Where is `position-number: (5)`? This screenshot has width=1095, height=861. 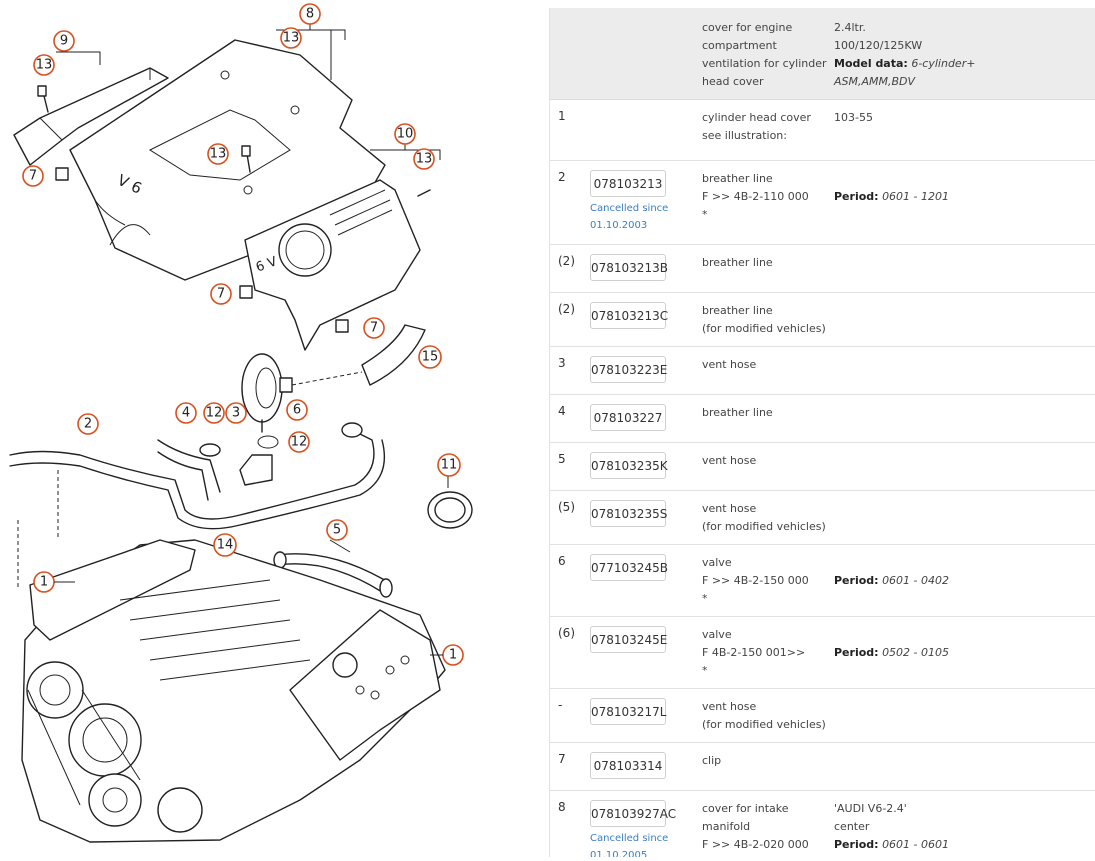 position-number: (5) is located at coordinates (566, 507).